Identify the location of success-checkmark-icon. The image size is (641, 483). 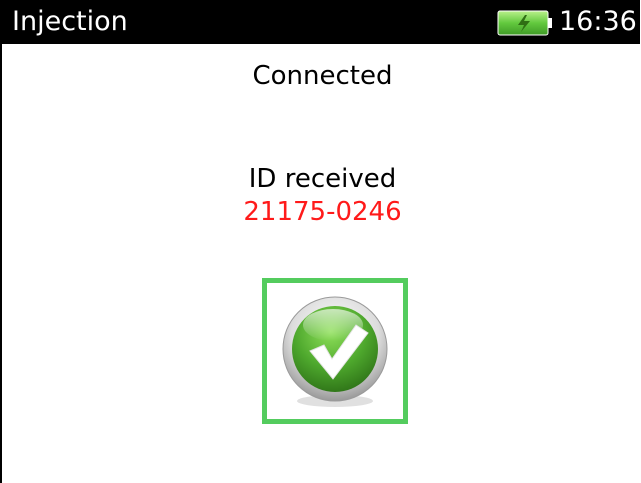
(335, 351).